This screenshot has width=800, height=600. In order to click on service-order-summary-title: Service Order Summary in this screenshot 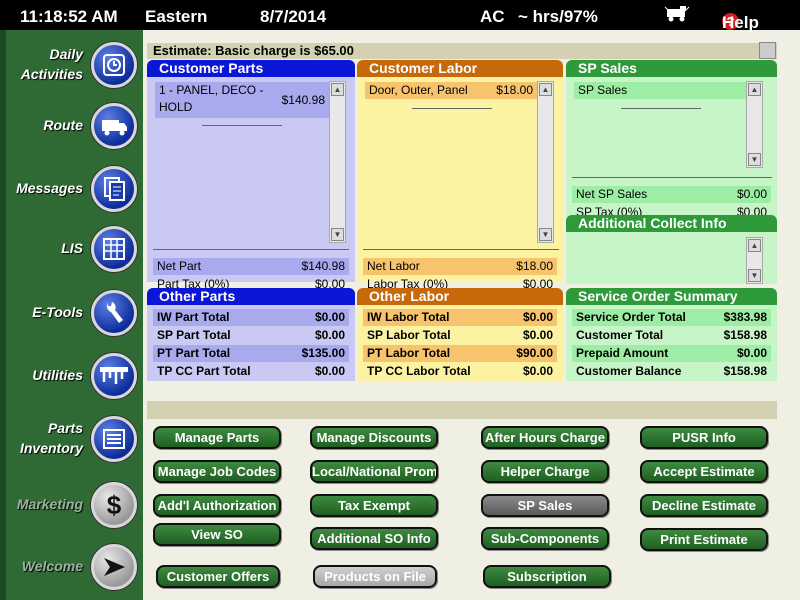, I will do `click(671, 296)`.